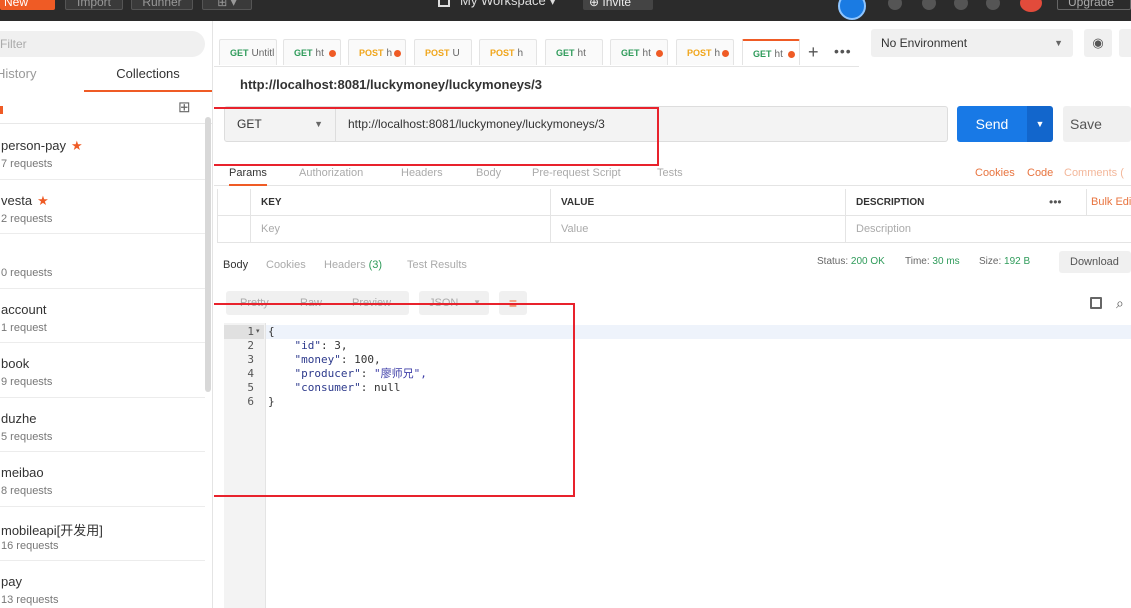 The height and width of the screenshot is (608, 1131). What do you see at coordinates (972, 43) in the screenshot?
I see `environment-select: No Environment ▼` at bounding box center [972, 43].